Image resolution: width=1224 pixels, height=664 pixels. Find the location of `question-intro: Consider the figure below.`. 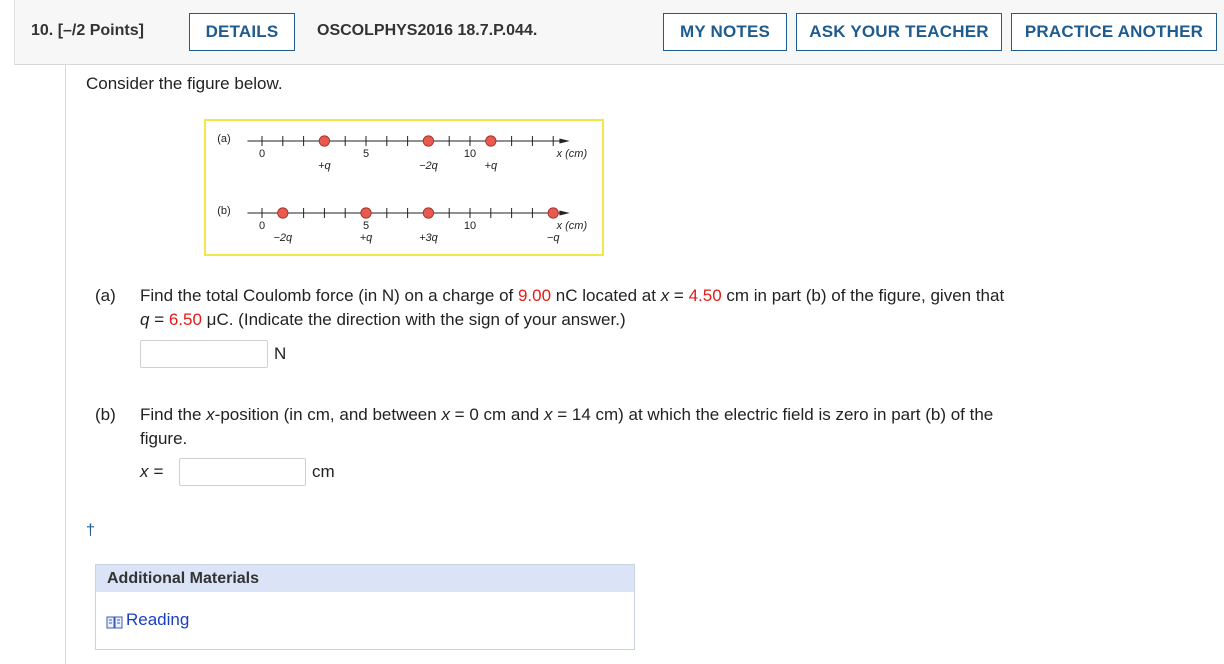

question-intro: Consider the figure below. is located at coordinates (184, 83).